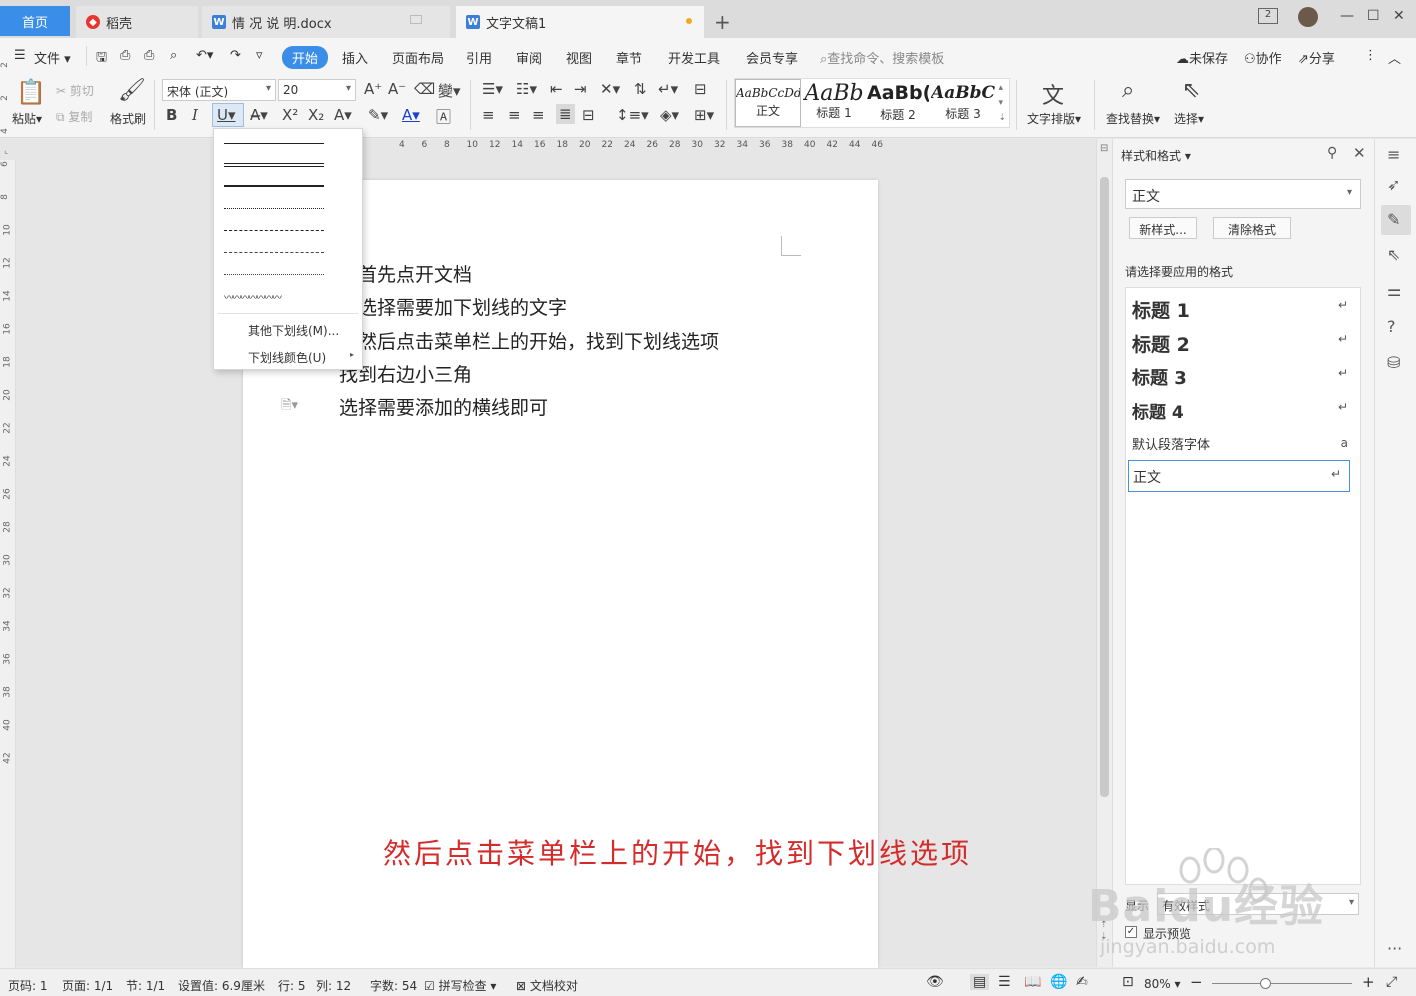  I want to click on char-border-icon: 🄰, so click(443, 116).